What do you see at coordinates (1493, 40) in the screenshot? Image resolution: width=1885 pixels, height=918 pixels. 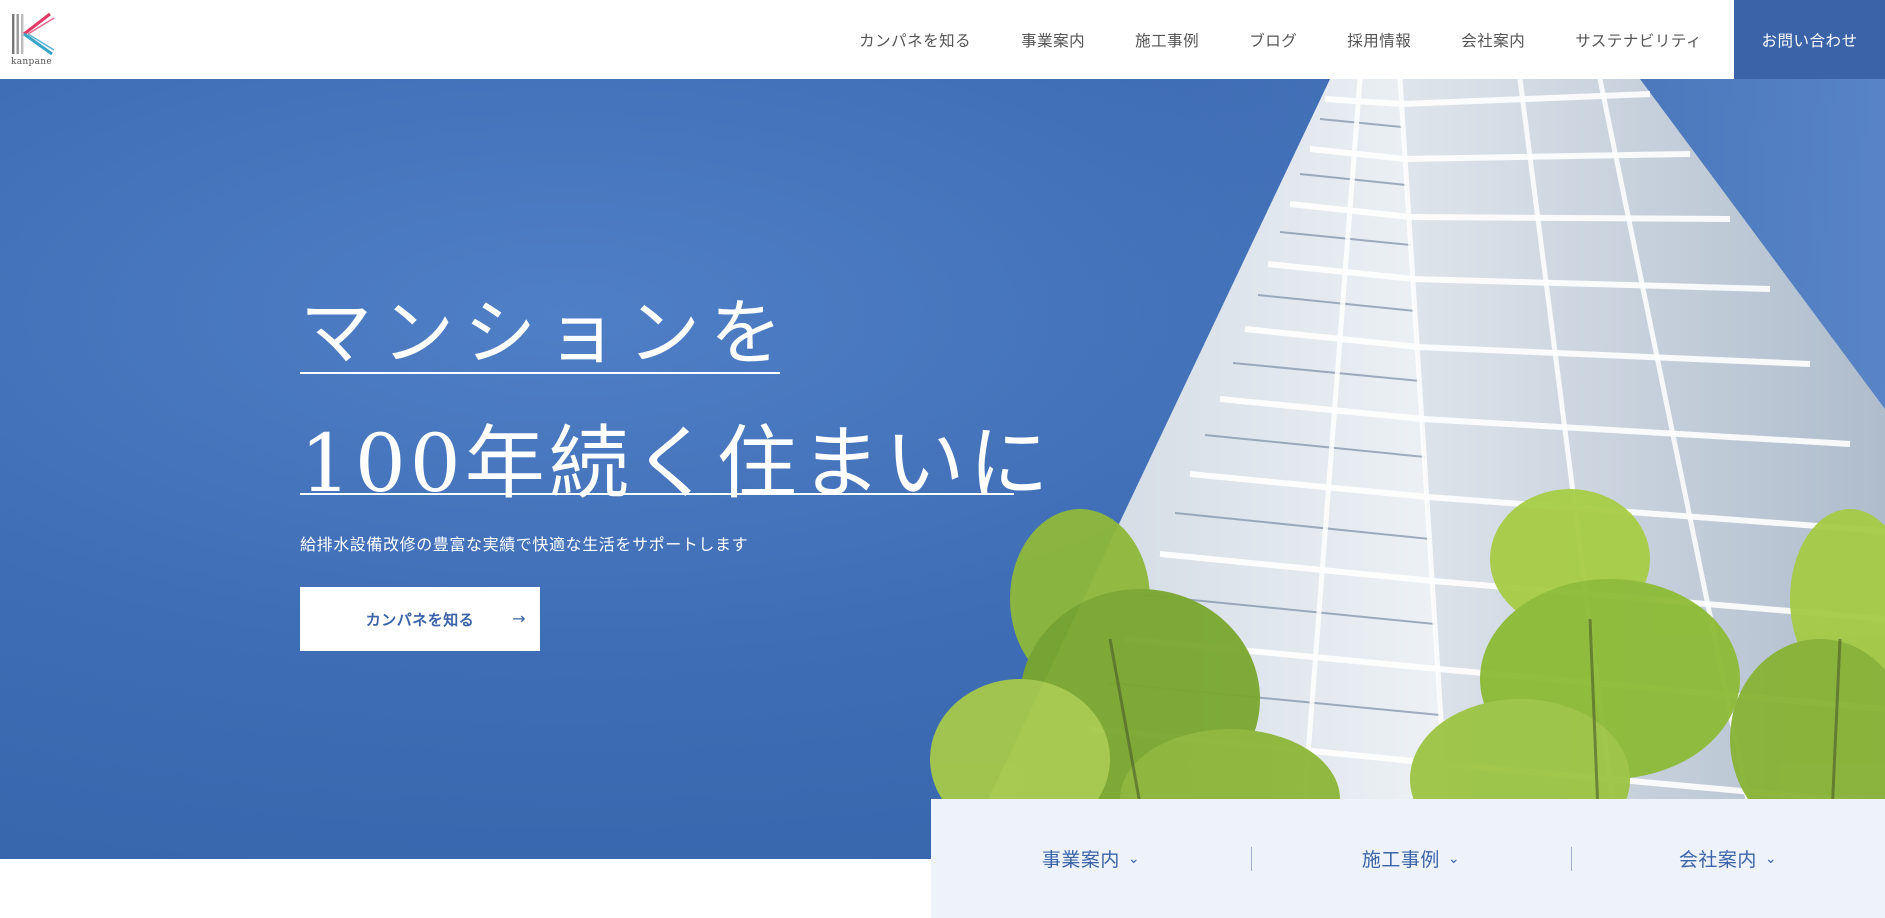 I see `nav-item-company: 会社案内` at bounding box center [1493, 40].